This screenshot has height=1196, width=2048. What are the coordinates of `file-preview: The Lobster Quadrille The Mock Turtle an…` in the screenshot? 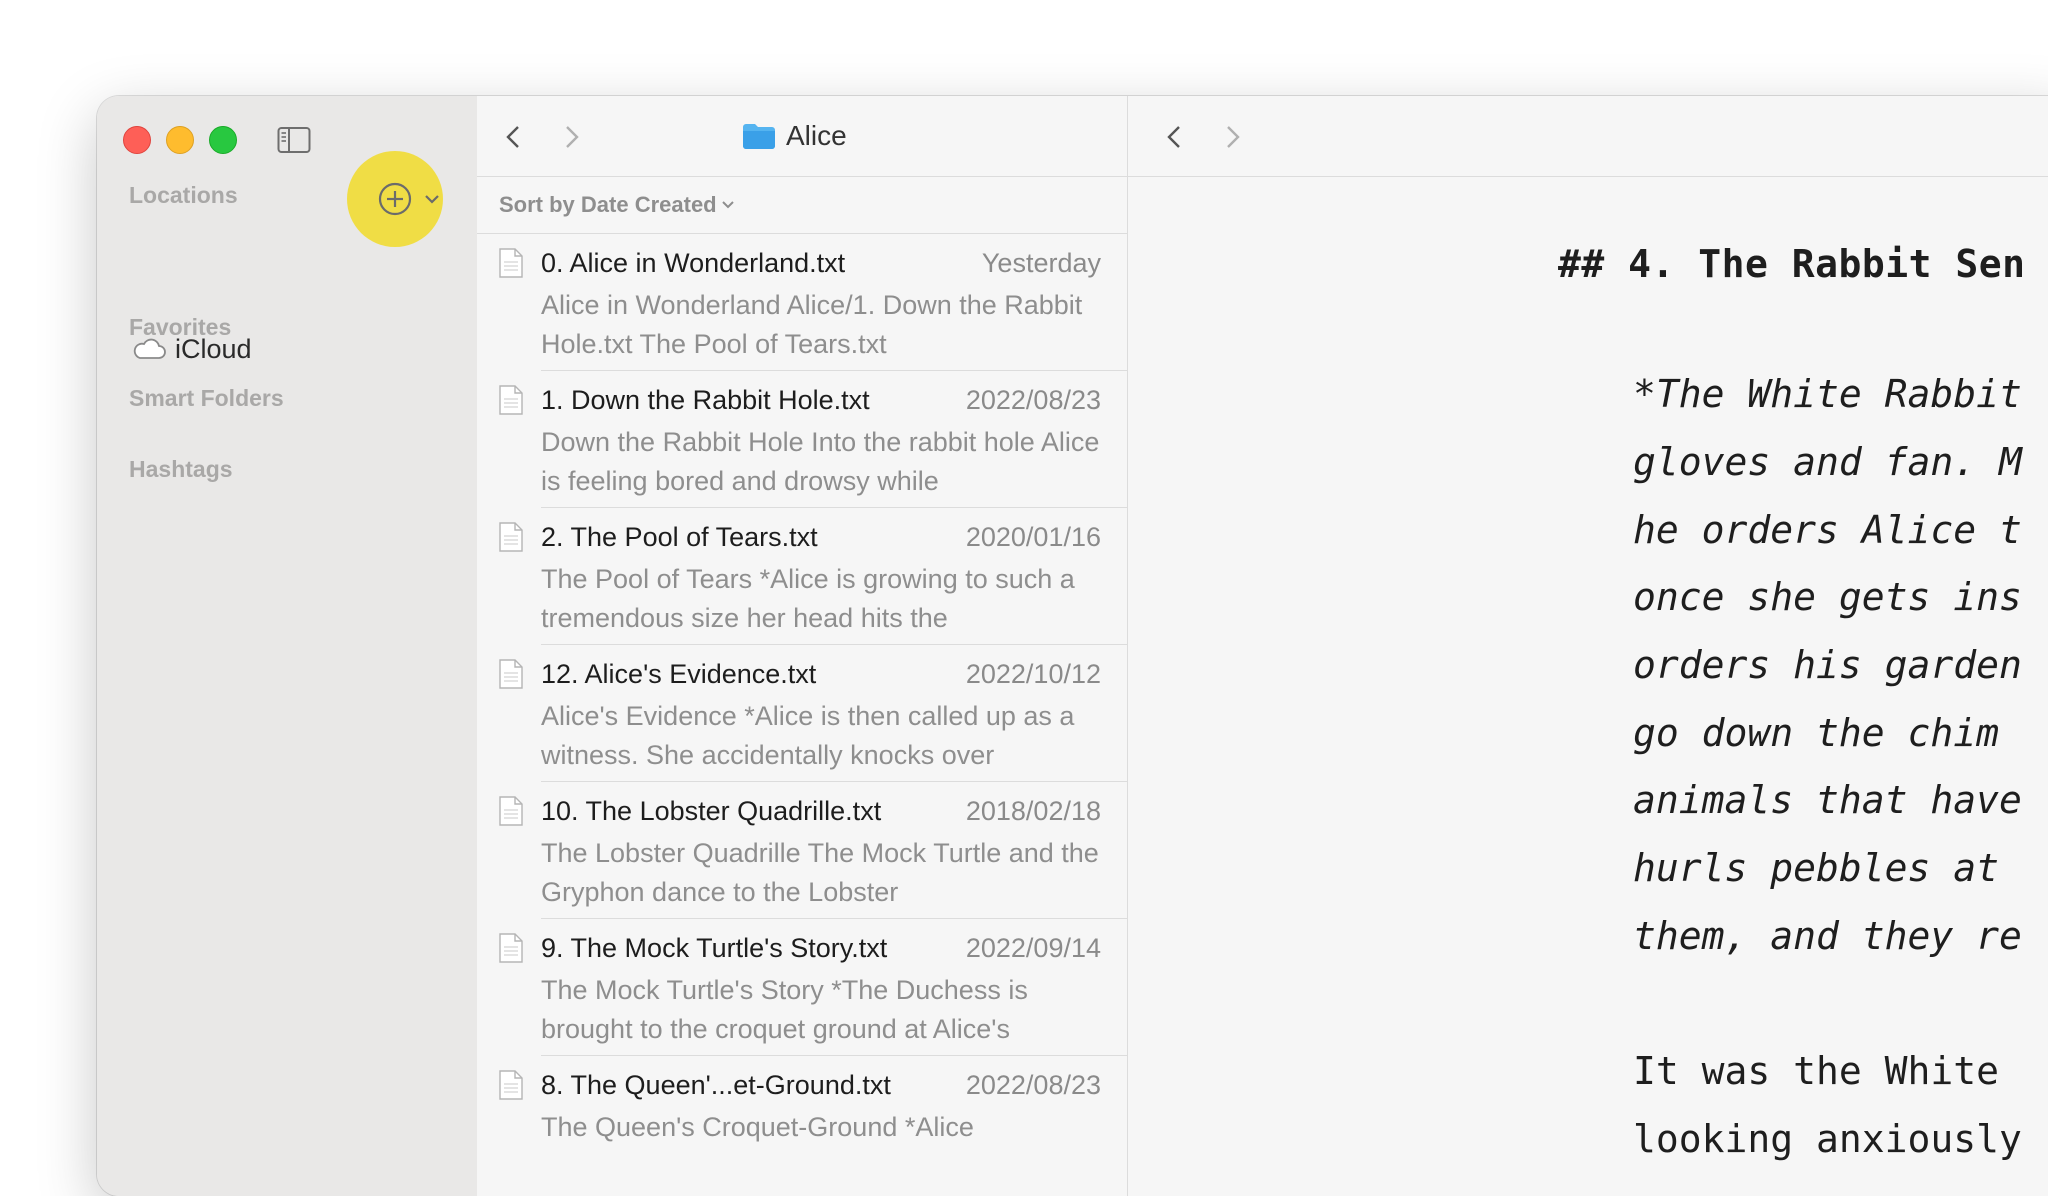 It's located at (820, 872).